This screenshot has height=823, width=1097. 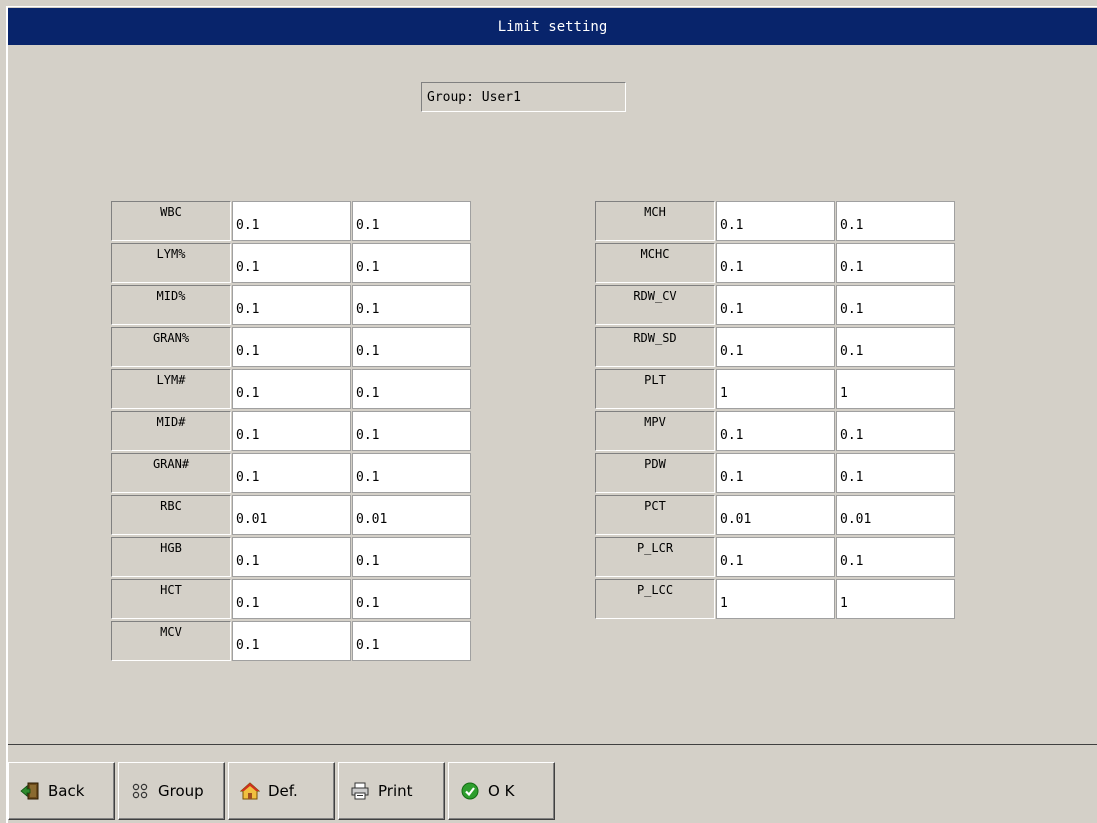 I want to click on back-button: Back, so click(x=61, y=791).